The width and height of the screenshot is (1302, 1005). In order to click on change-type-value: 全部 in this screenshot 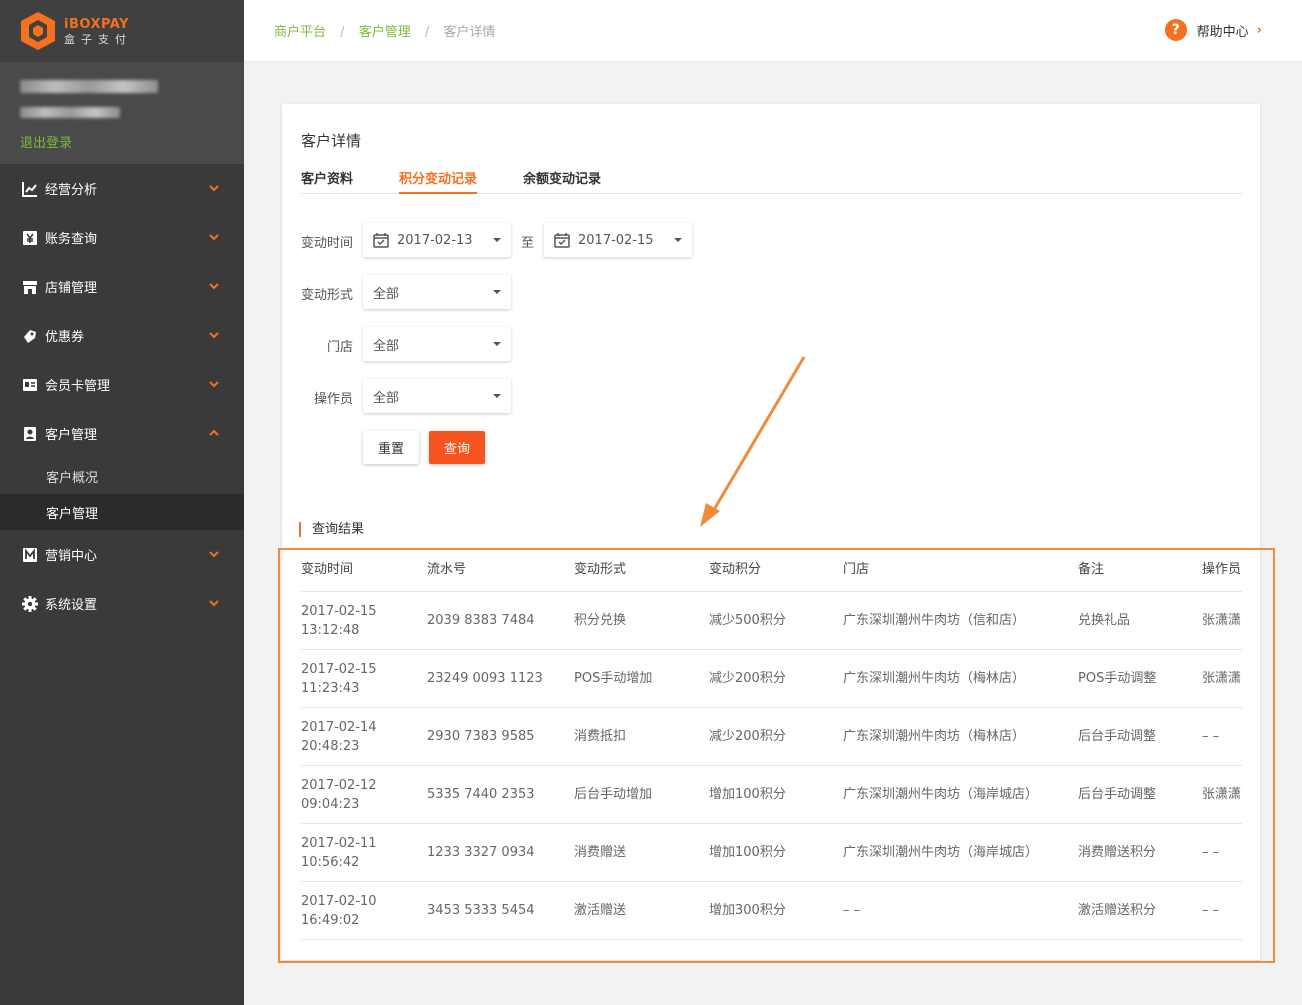, I will do `click(386, 294)`.